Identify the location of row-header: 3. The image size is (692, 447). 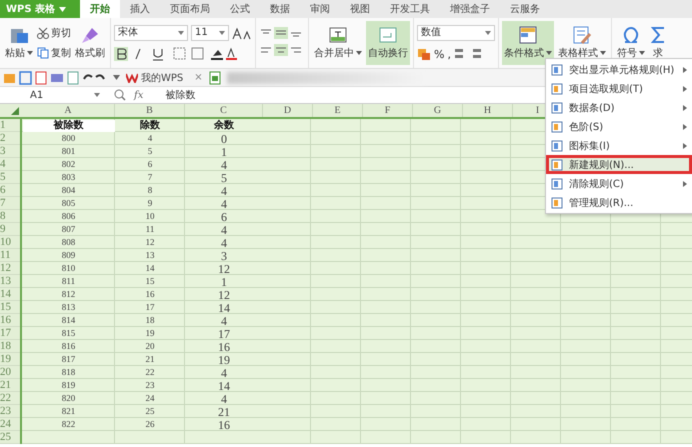
(10, 151).